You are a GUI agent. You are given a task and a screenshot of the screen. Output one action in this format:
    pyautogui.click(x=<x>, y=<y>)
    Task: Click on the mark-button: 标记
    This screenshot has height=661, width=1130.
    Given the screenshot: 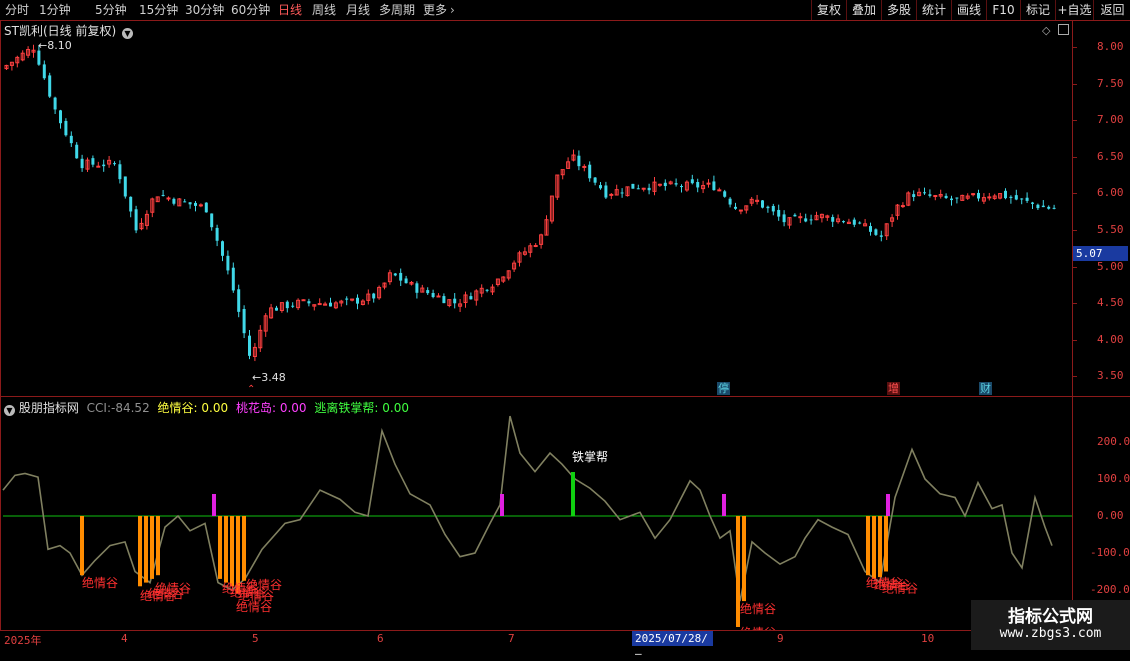 What is the action you would take?
    pyautogui.click(x=1037, y=10)
    